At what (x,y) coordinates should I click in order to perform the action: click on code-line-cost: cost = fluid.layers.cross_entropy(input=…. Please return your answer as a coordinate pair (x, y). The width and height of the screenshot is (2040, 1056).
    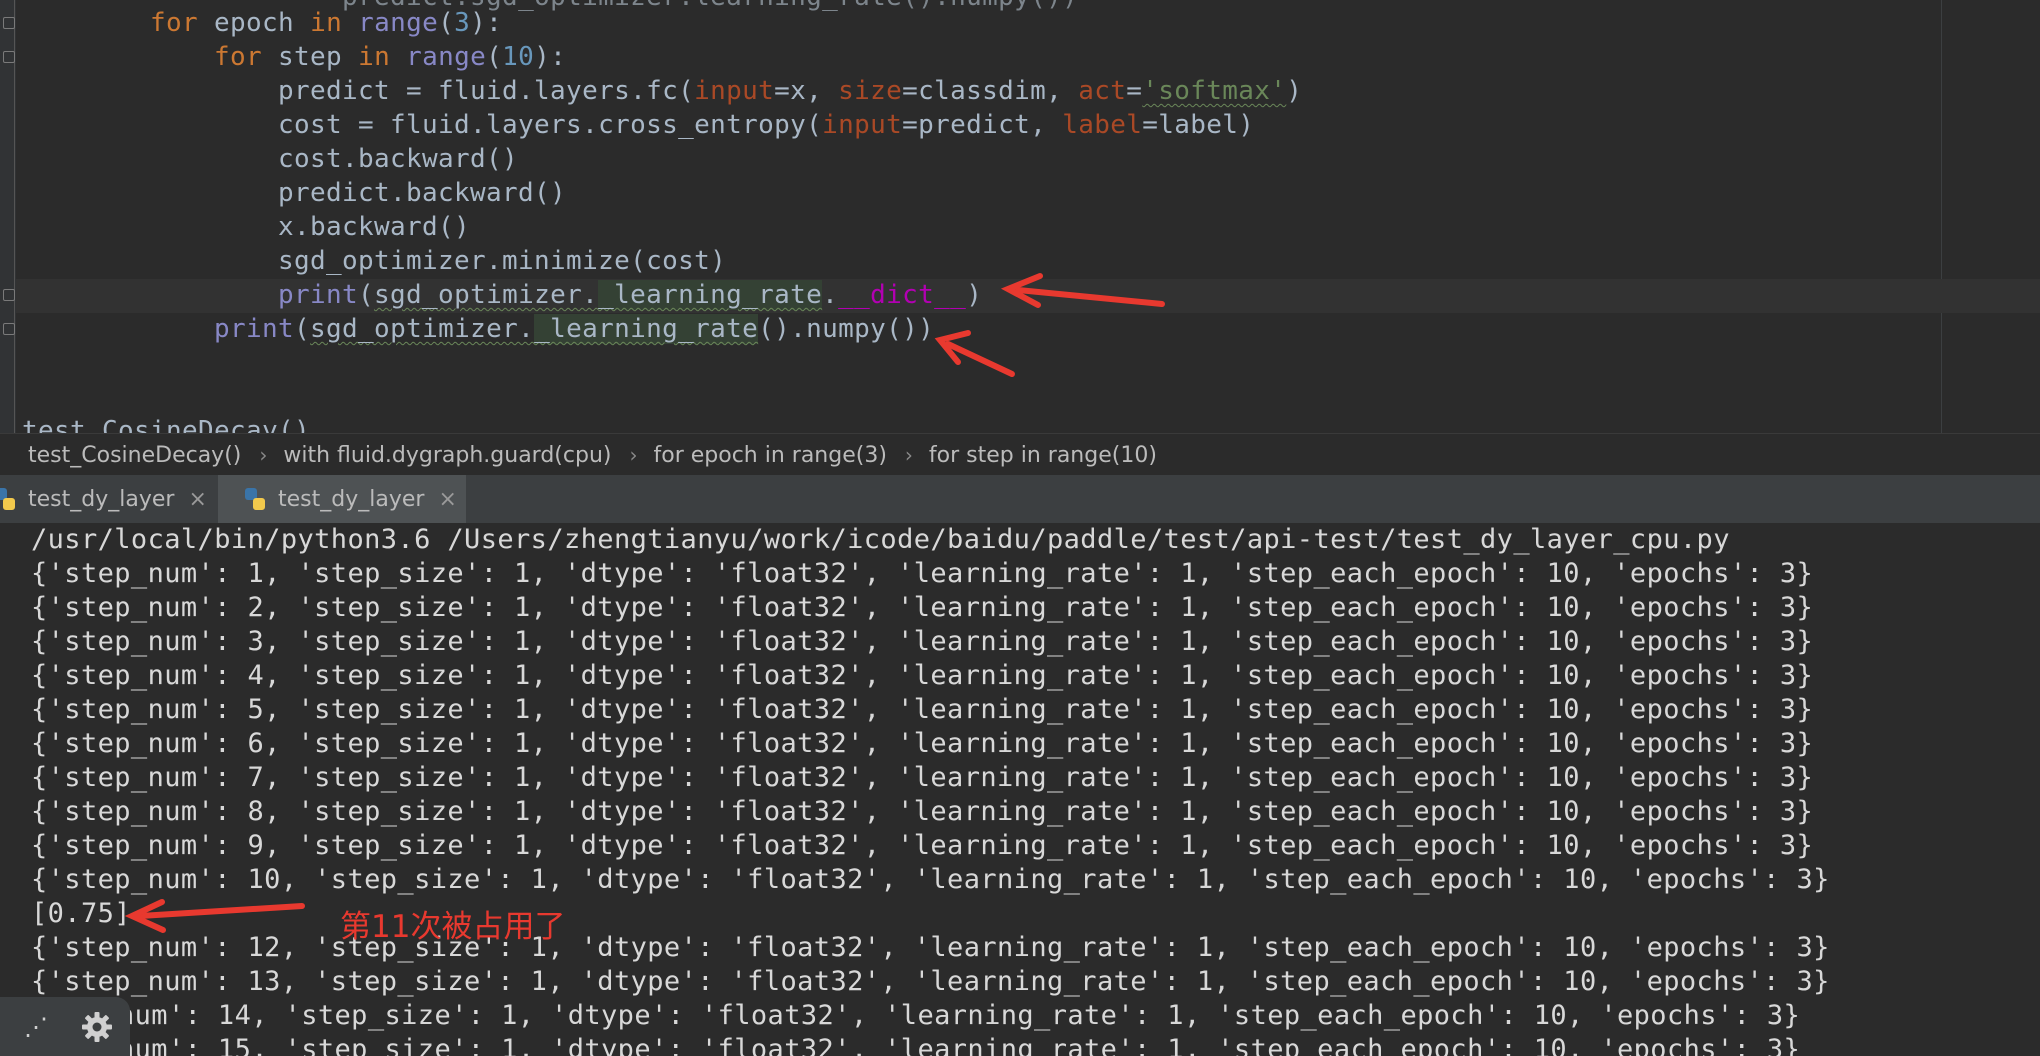
    Looking at the image, I should click on (766, 125).